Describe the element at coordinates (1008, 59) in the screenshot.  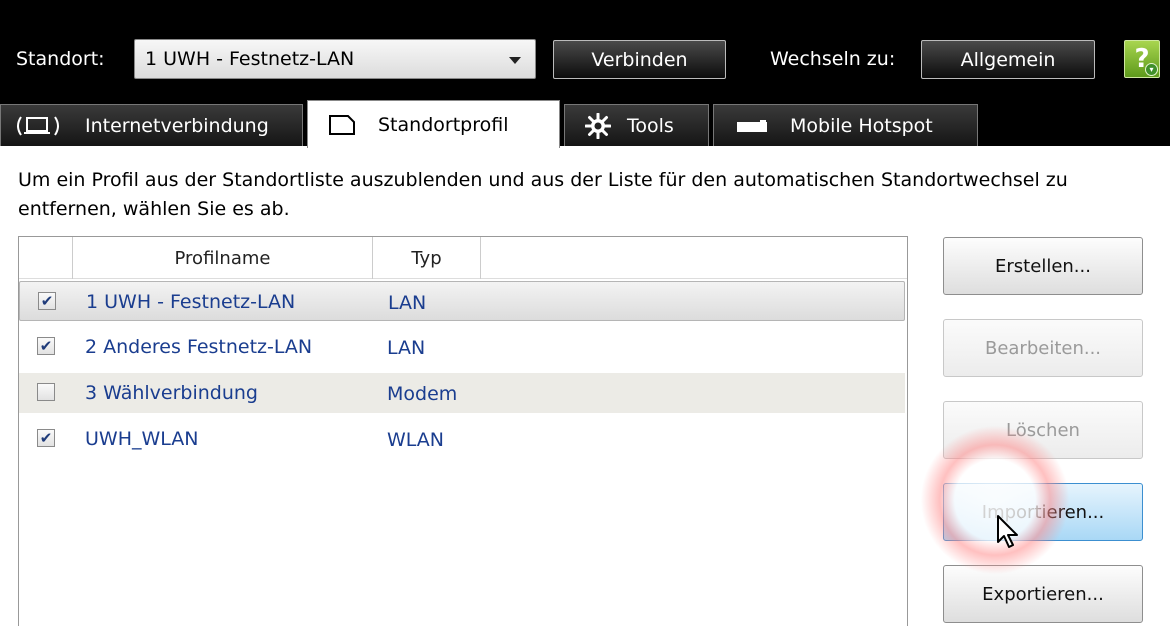
I see `switch-to-button: Allgemein` at that location.